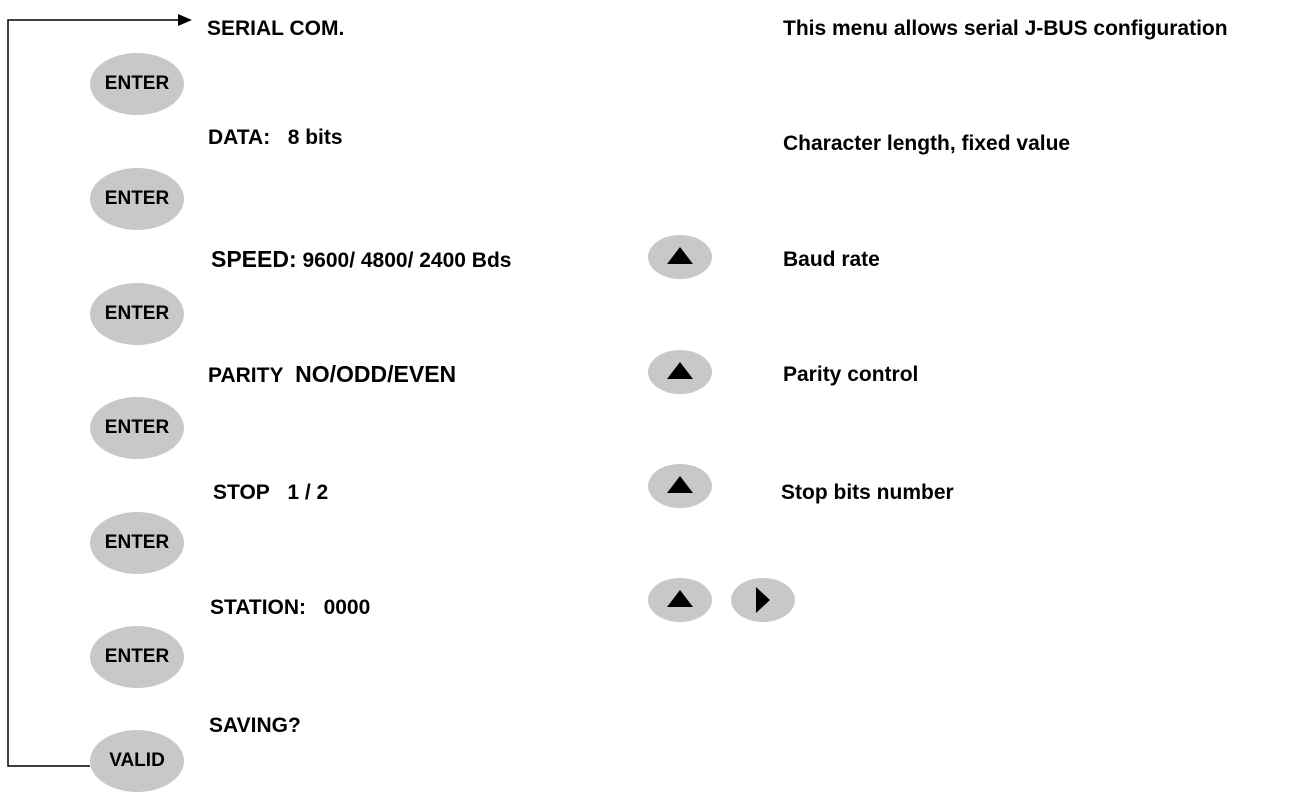 The width and height of the screenshot is (1298, 792). Describe the element at coordinates (241, 492) in the screenshot. I see `stop-label: STOP` at that location.